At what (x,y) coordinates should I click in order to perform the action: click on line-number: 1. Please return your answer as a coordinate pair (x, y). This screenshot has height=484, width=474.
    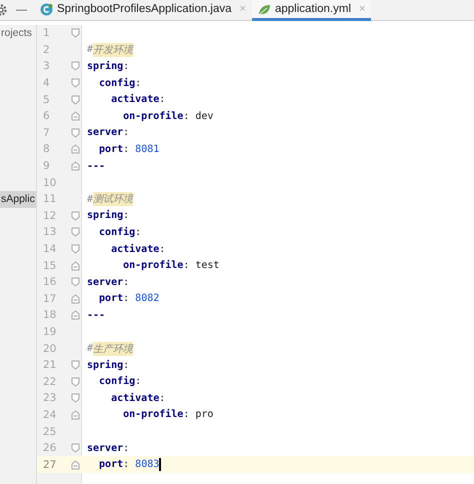
    Looking at the image, I should click on (46, 33).